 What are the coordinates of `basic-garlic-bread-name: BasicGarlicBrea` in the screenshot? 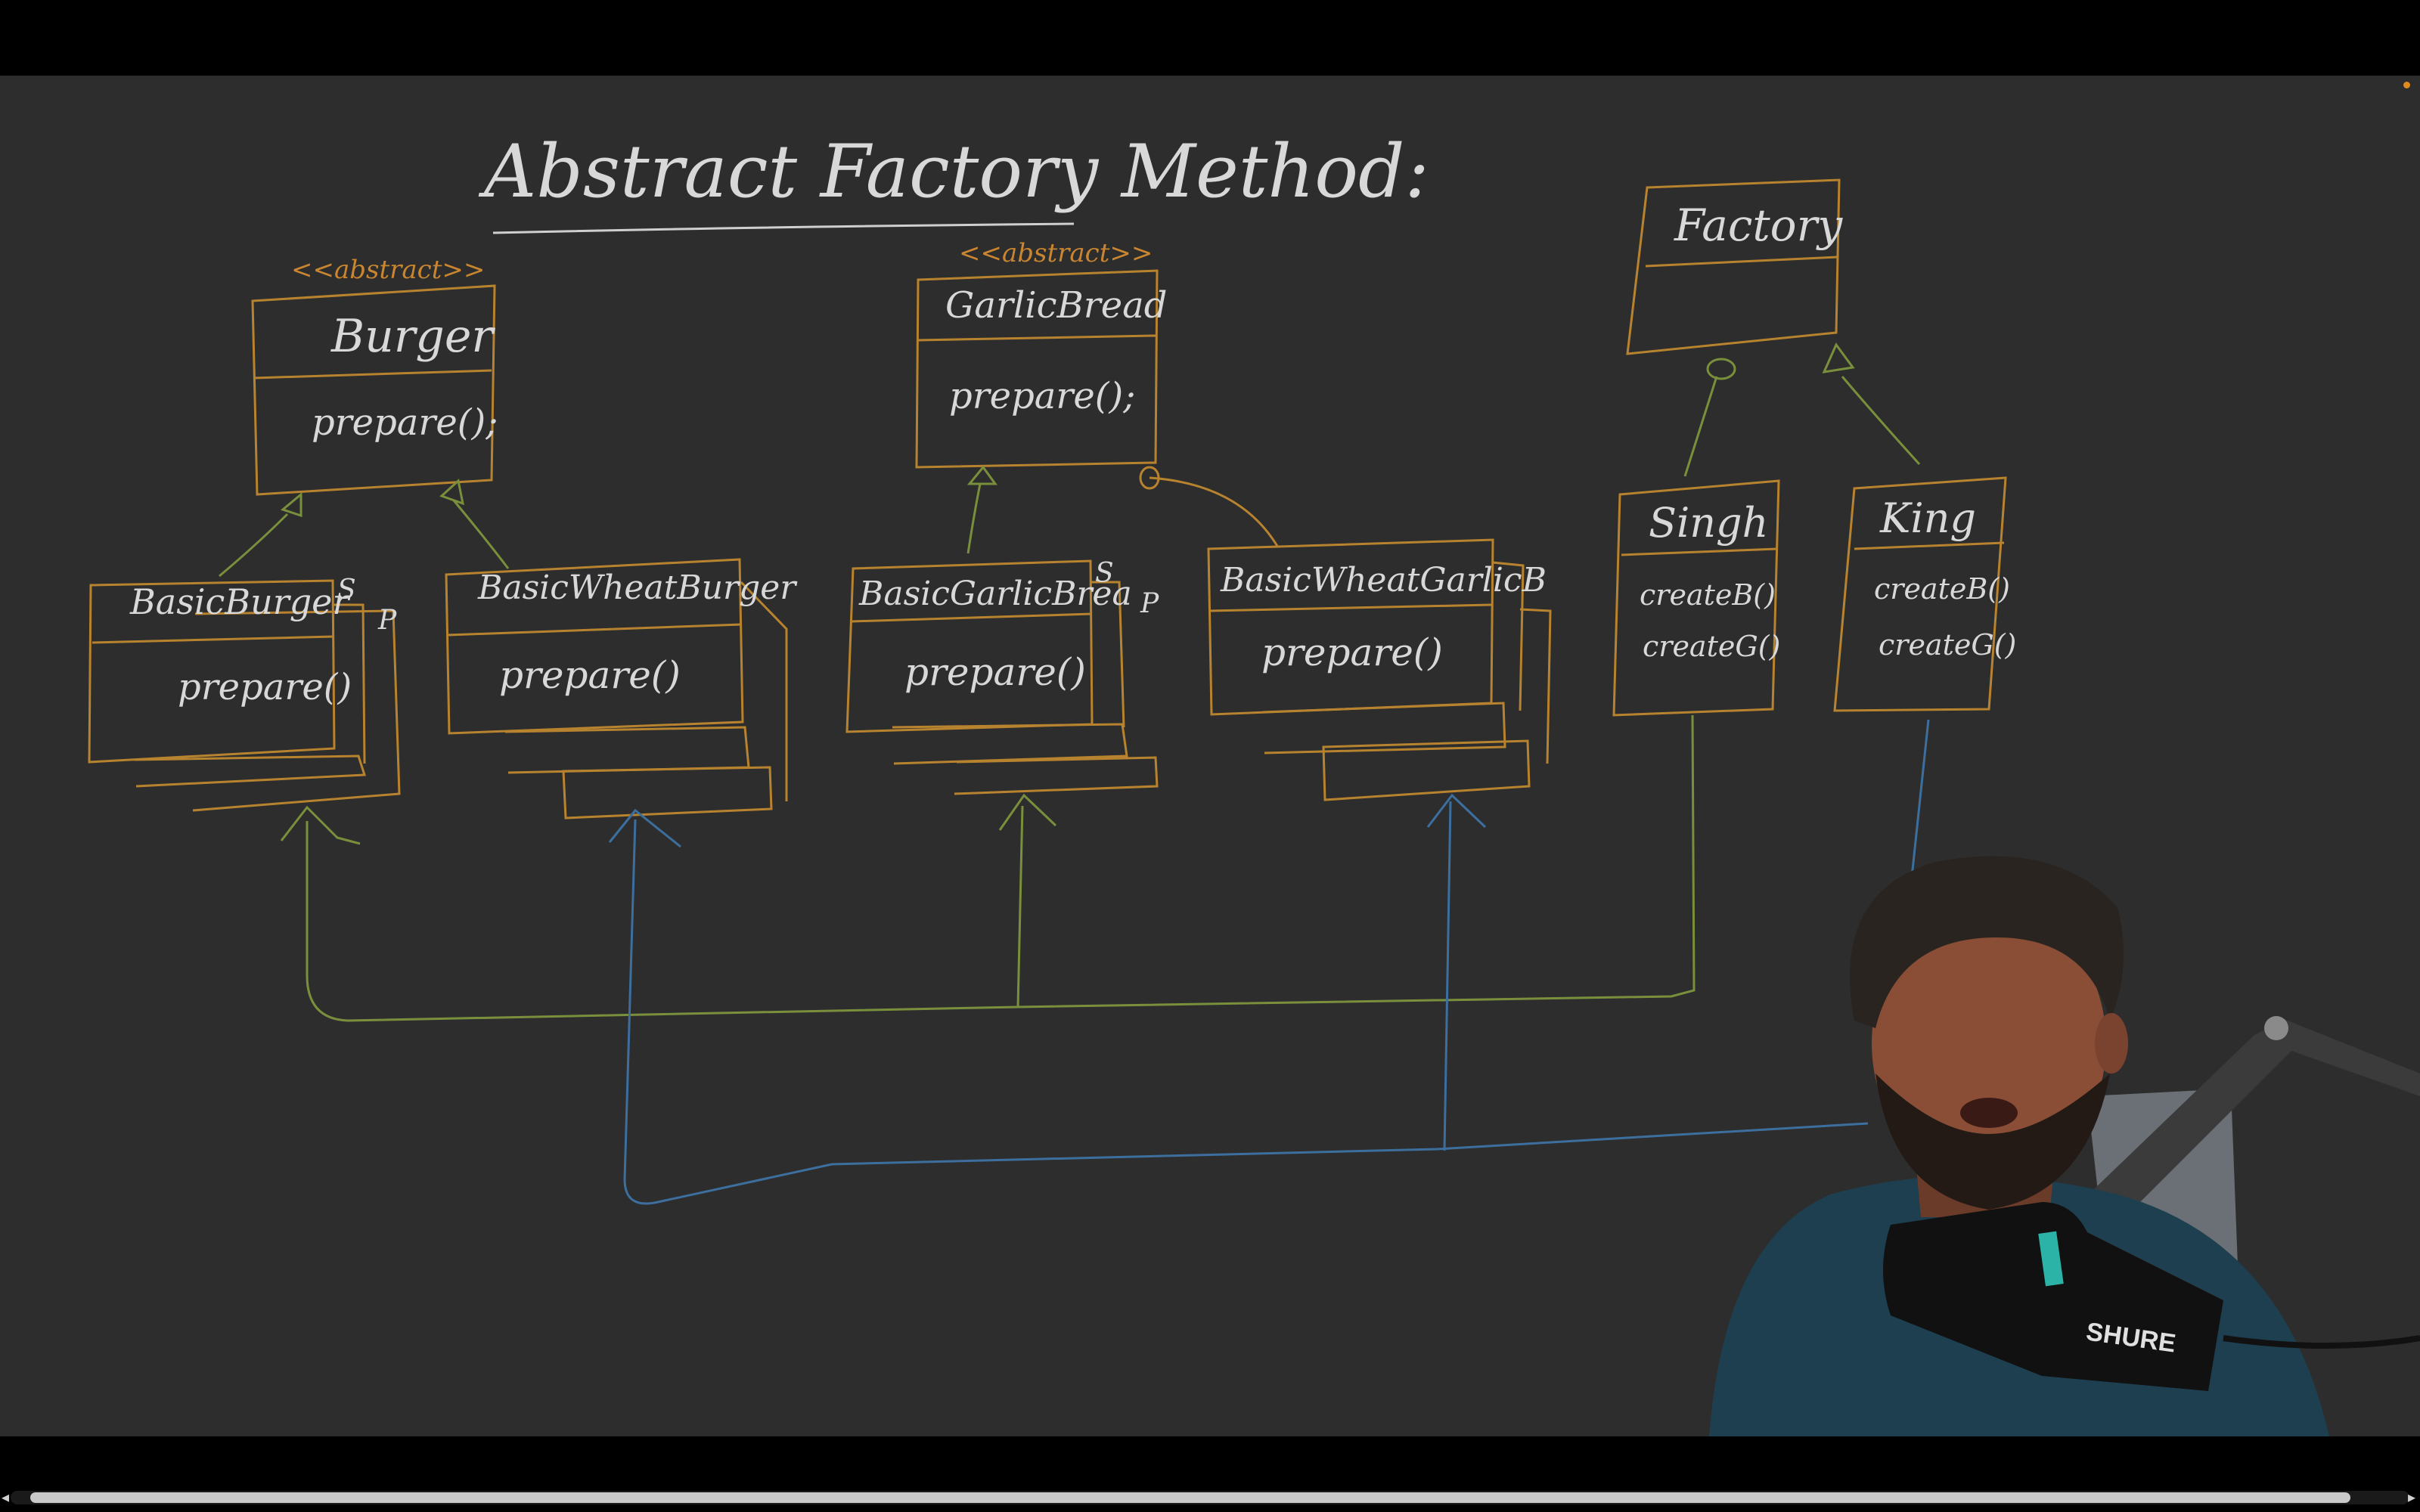 It's located at (995, 594).